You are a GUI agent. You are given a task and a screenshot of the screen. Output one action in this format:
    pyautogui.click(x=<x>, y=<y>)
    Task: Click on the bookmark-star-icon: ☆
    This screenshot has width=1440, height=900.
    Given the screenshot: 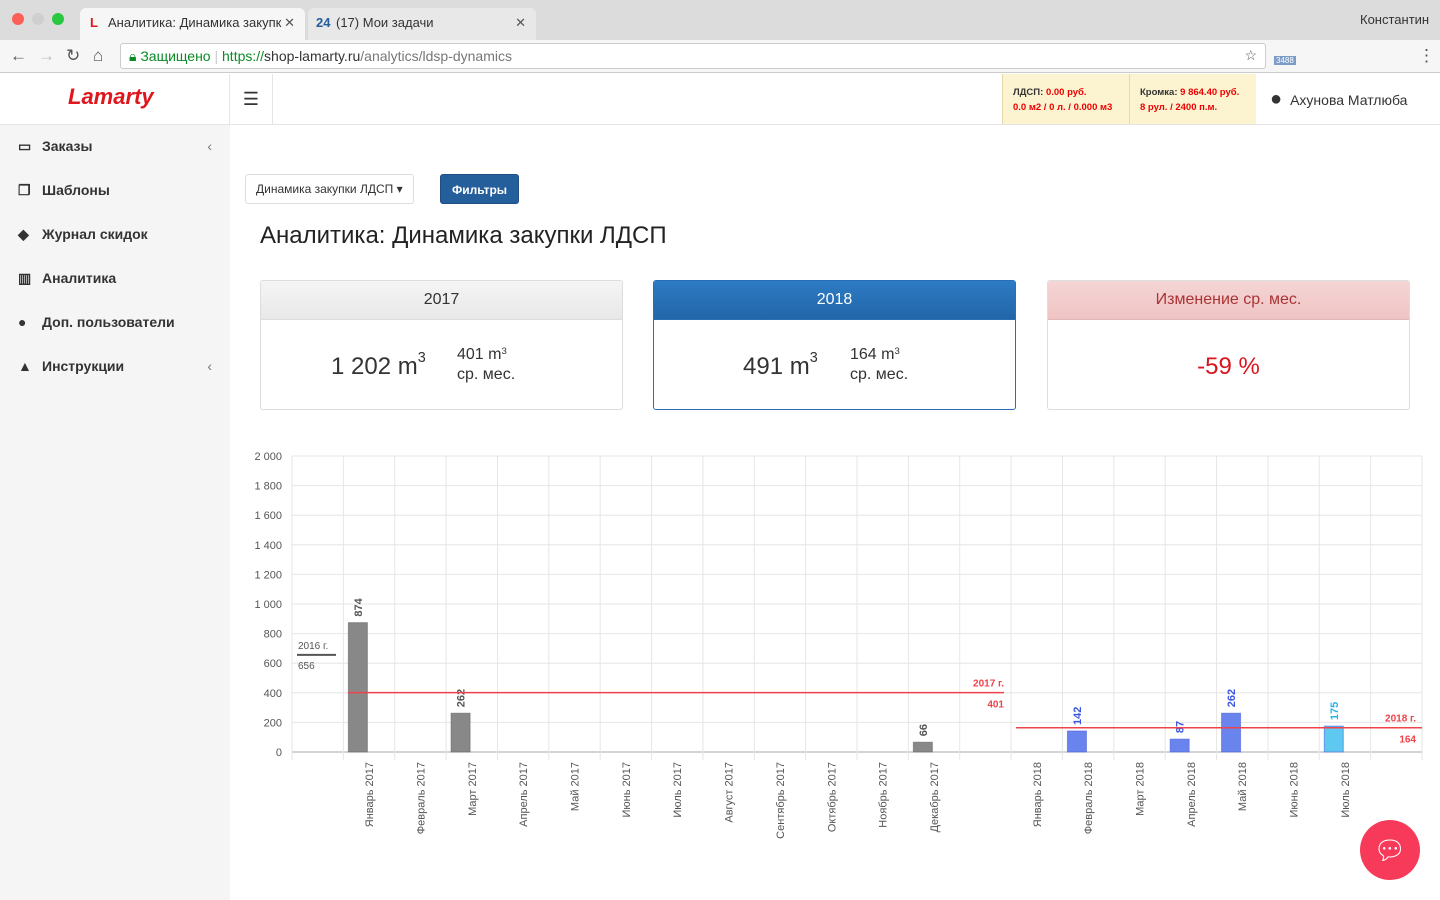 What is the action you would take?
    pyautogui.click(x=1250, y=55)
    